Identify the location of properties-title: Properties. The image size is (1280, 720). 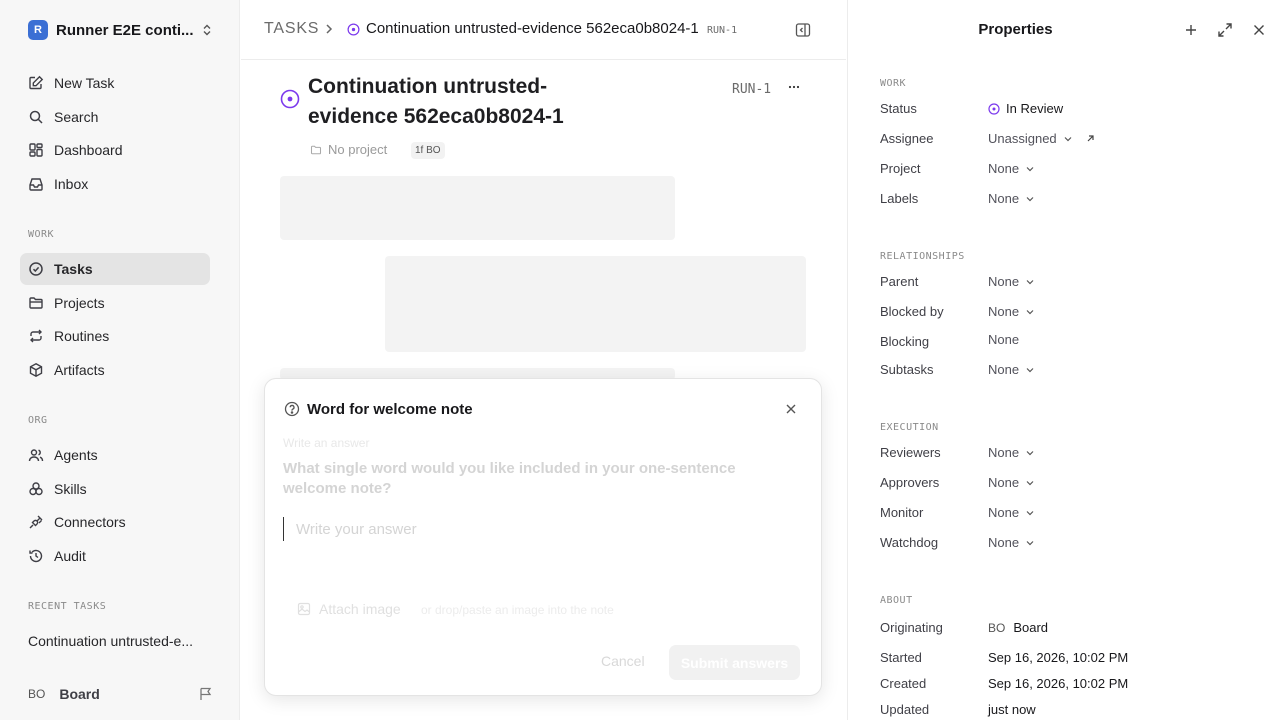
(1015, 29).